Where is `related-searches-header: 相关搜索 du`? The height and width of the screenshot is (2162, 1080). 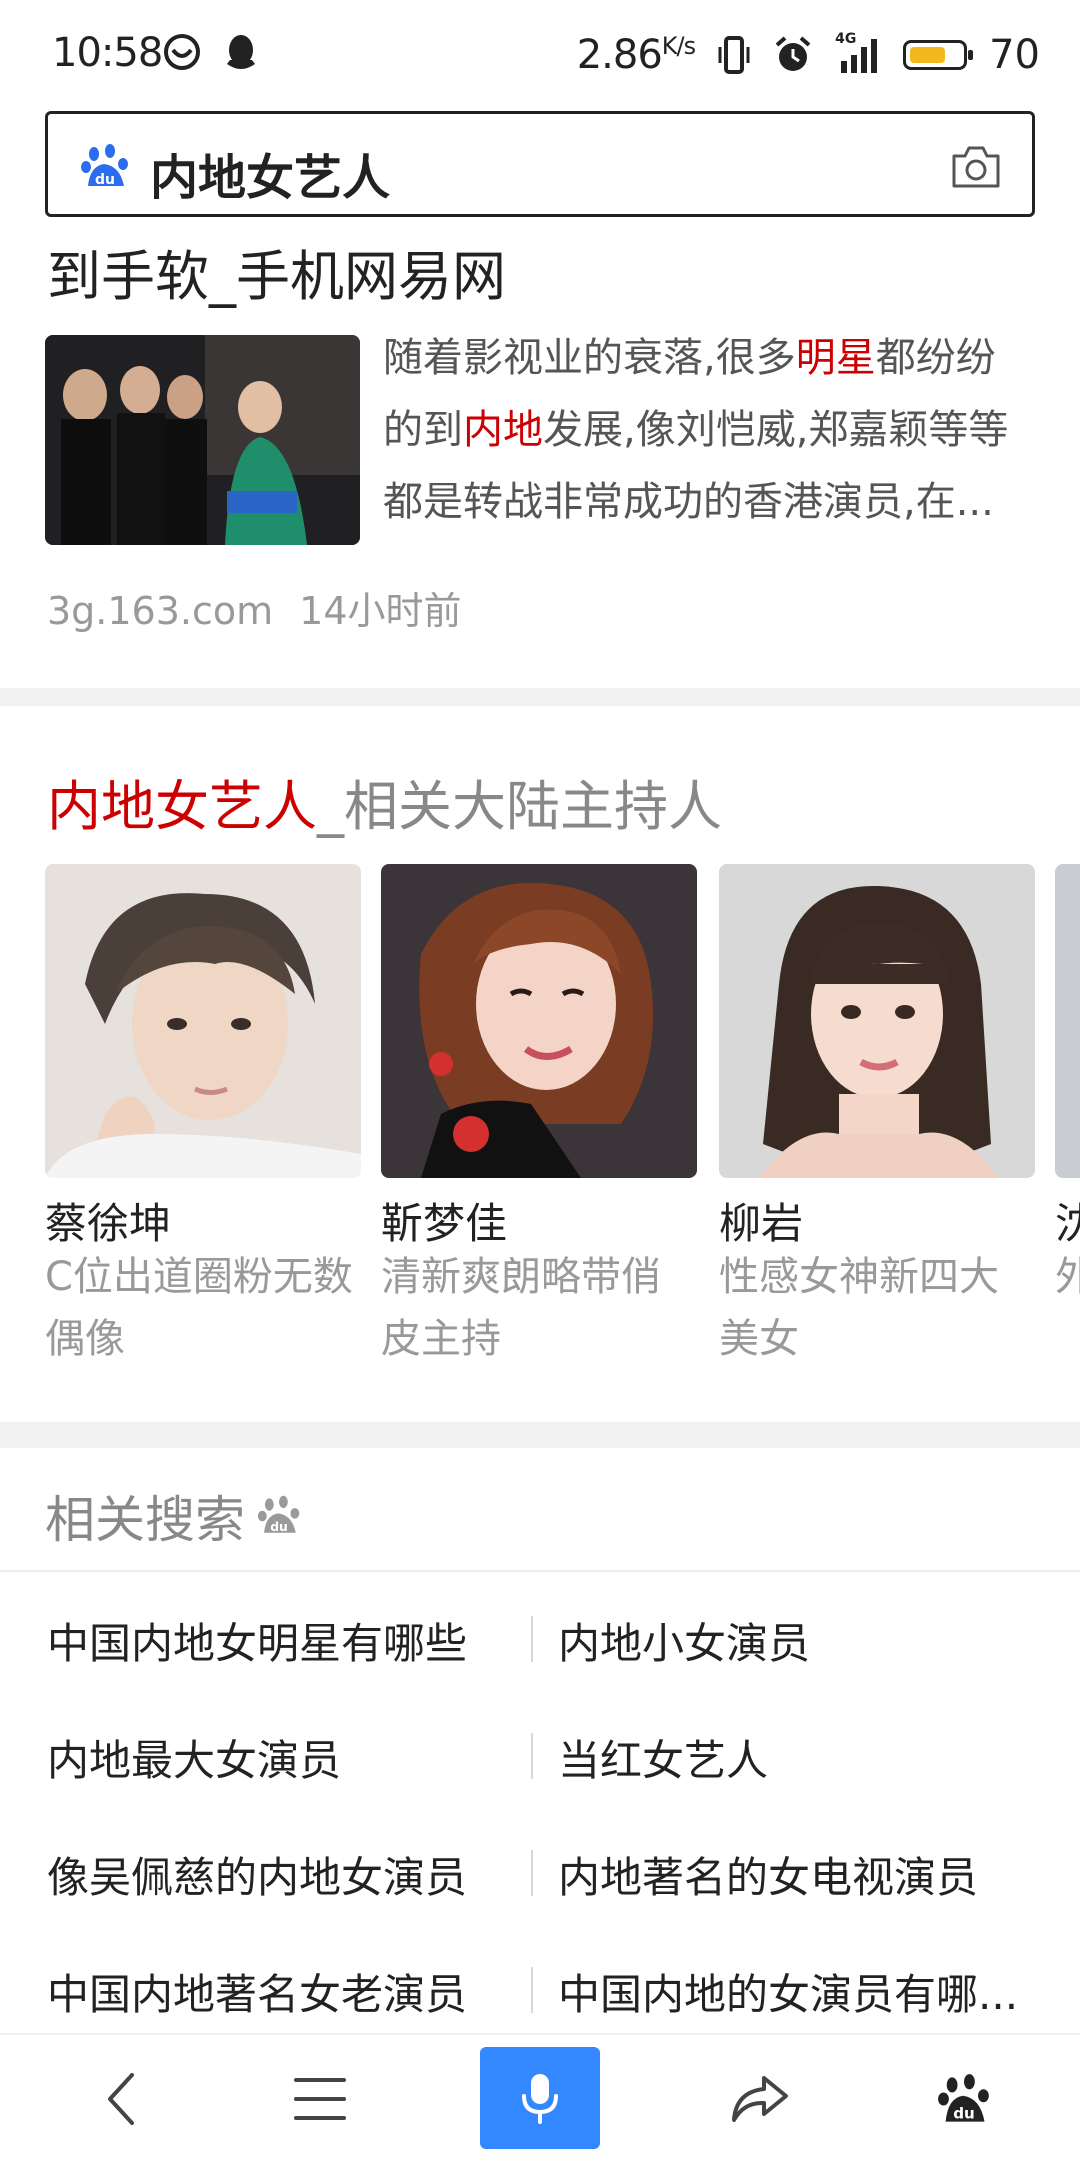
related-searches-header: 相关搜索 du is located at coordinates (173, 1516).